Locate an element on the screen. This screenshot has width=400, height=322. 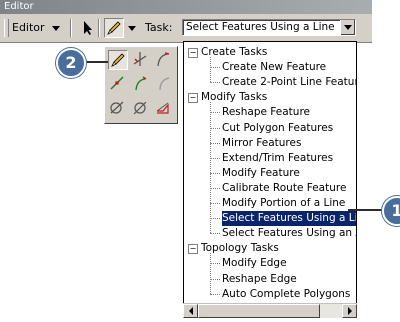
distance-distance-tool is located at coordinates (141, 108).